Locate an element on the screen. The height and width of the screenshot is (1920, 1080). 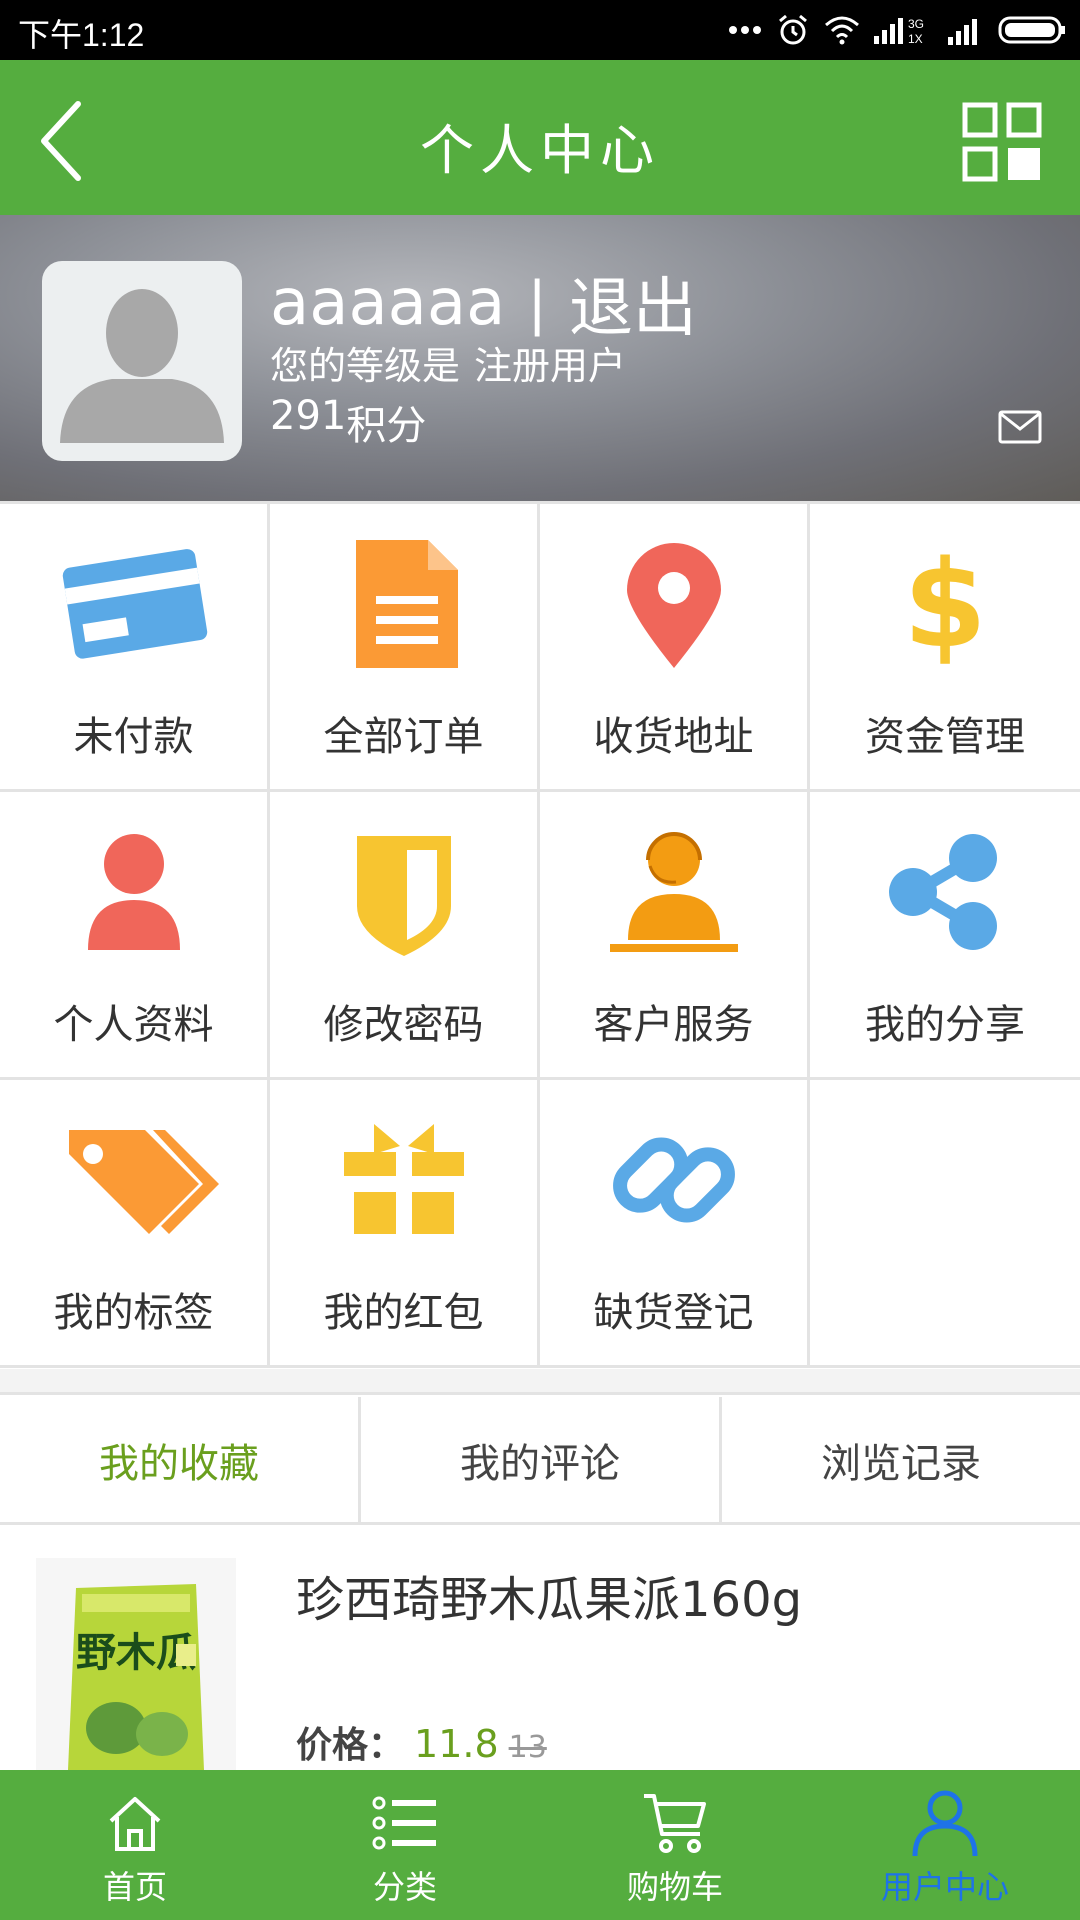
menu-item-label: 我的红包 is located at coordinates (403, 1313).